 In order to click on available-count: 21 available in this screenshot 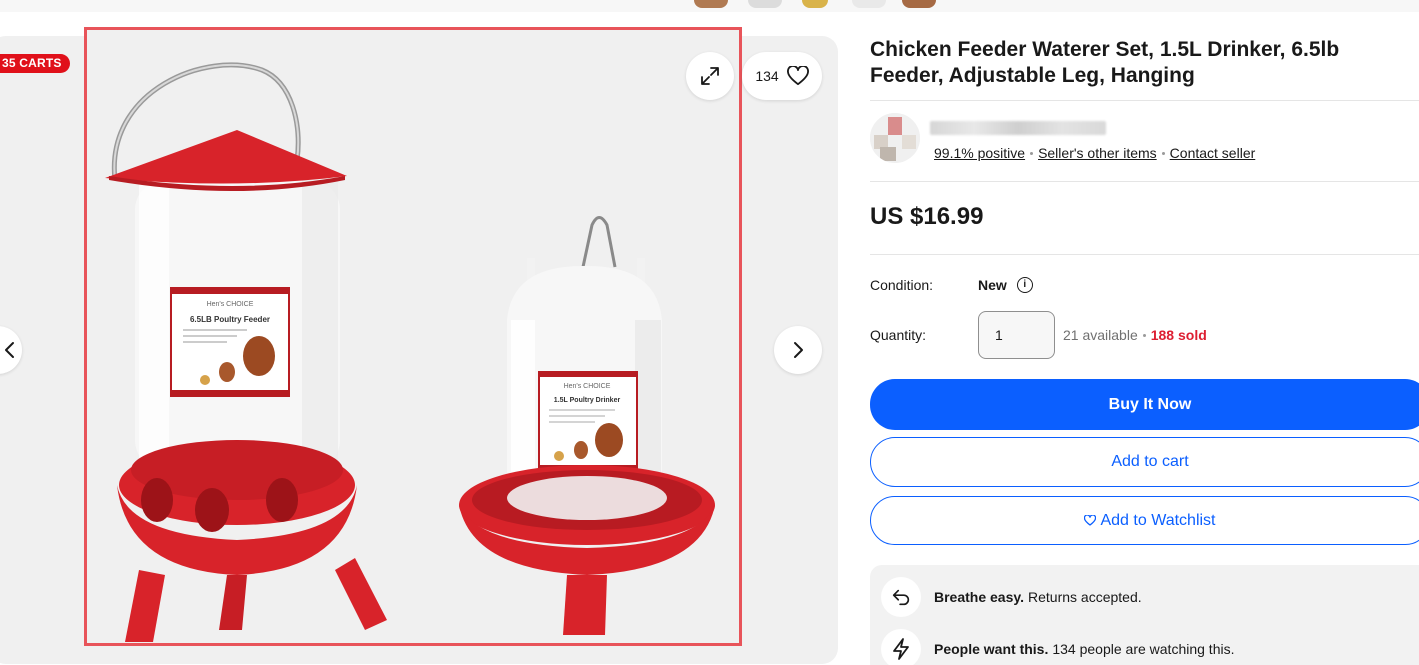, I will do `click(1100, 335)`.